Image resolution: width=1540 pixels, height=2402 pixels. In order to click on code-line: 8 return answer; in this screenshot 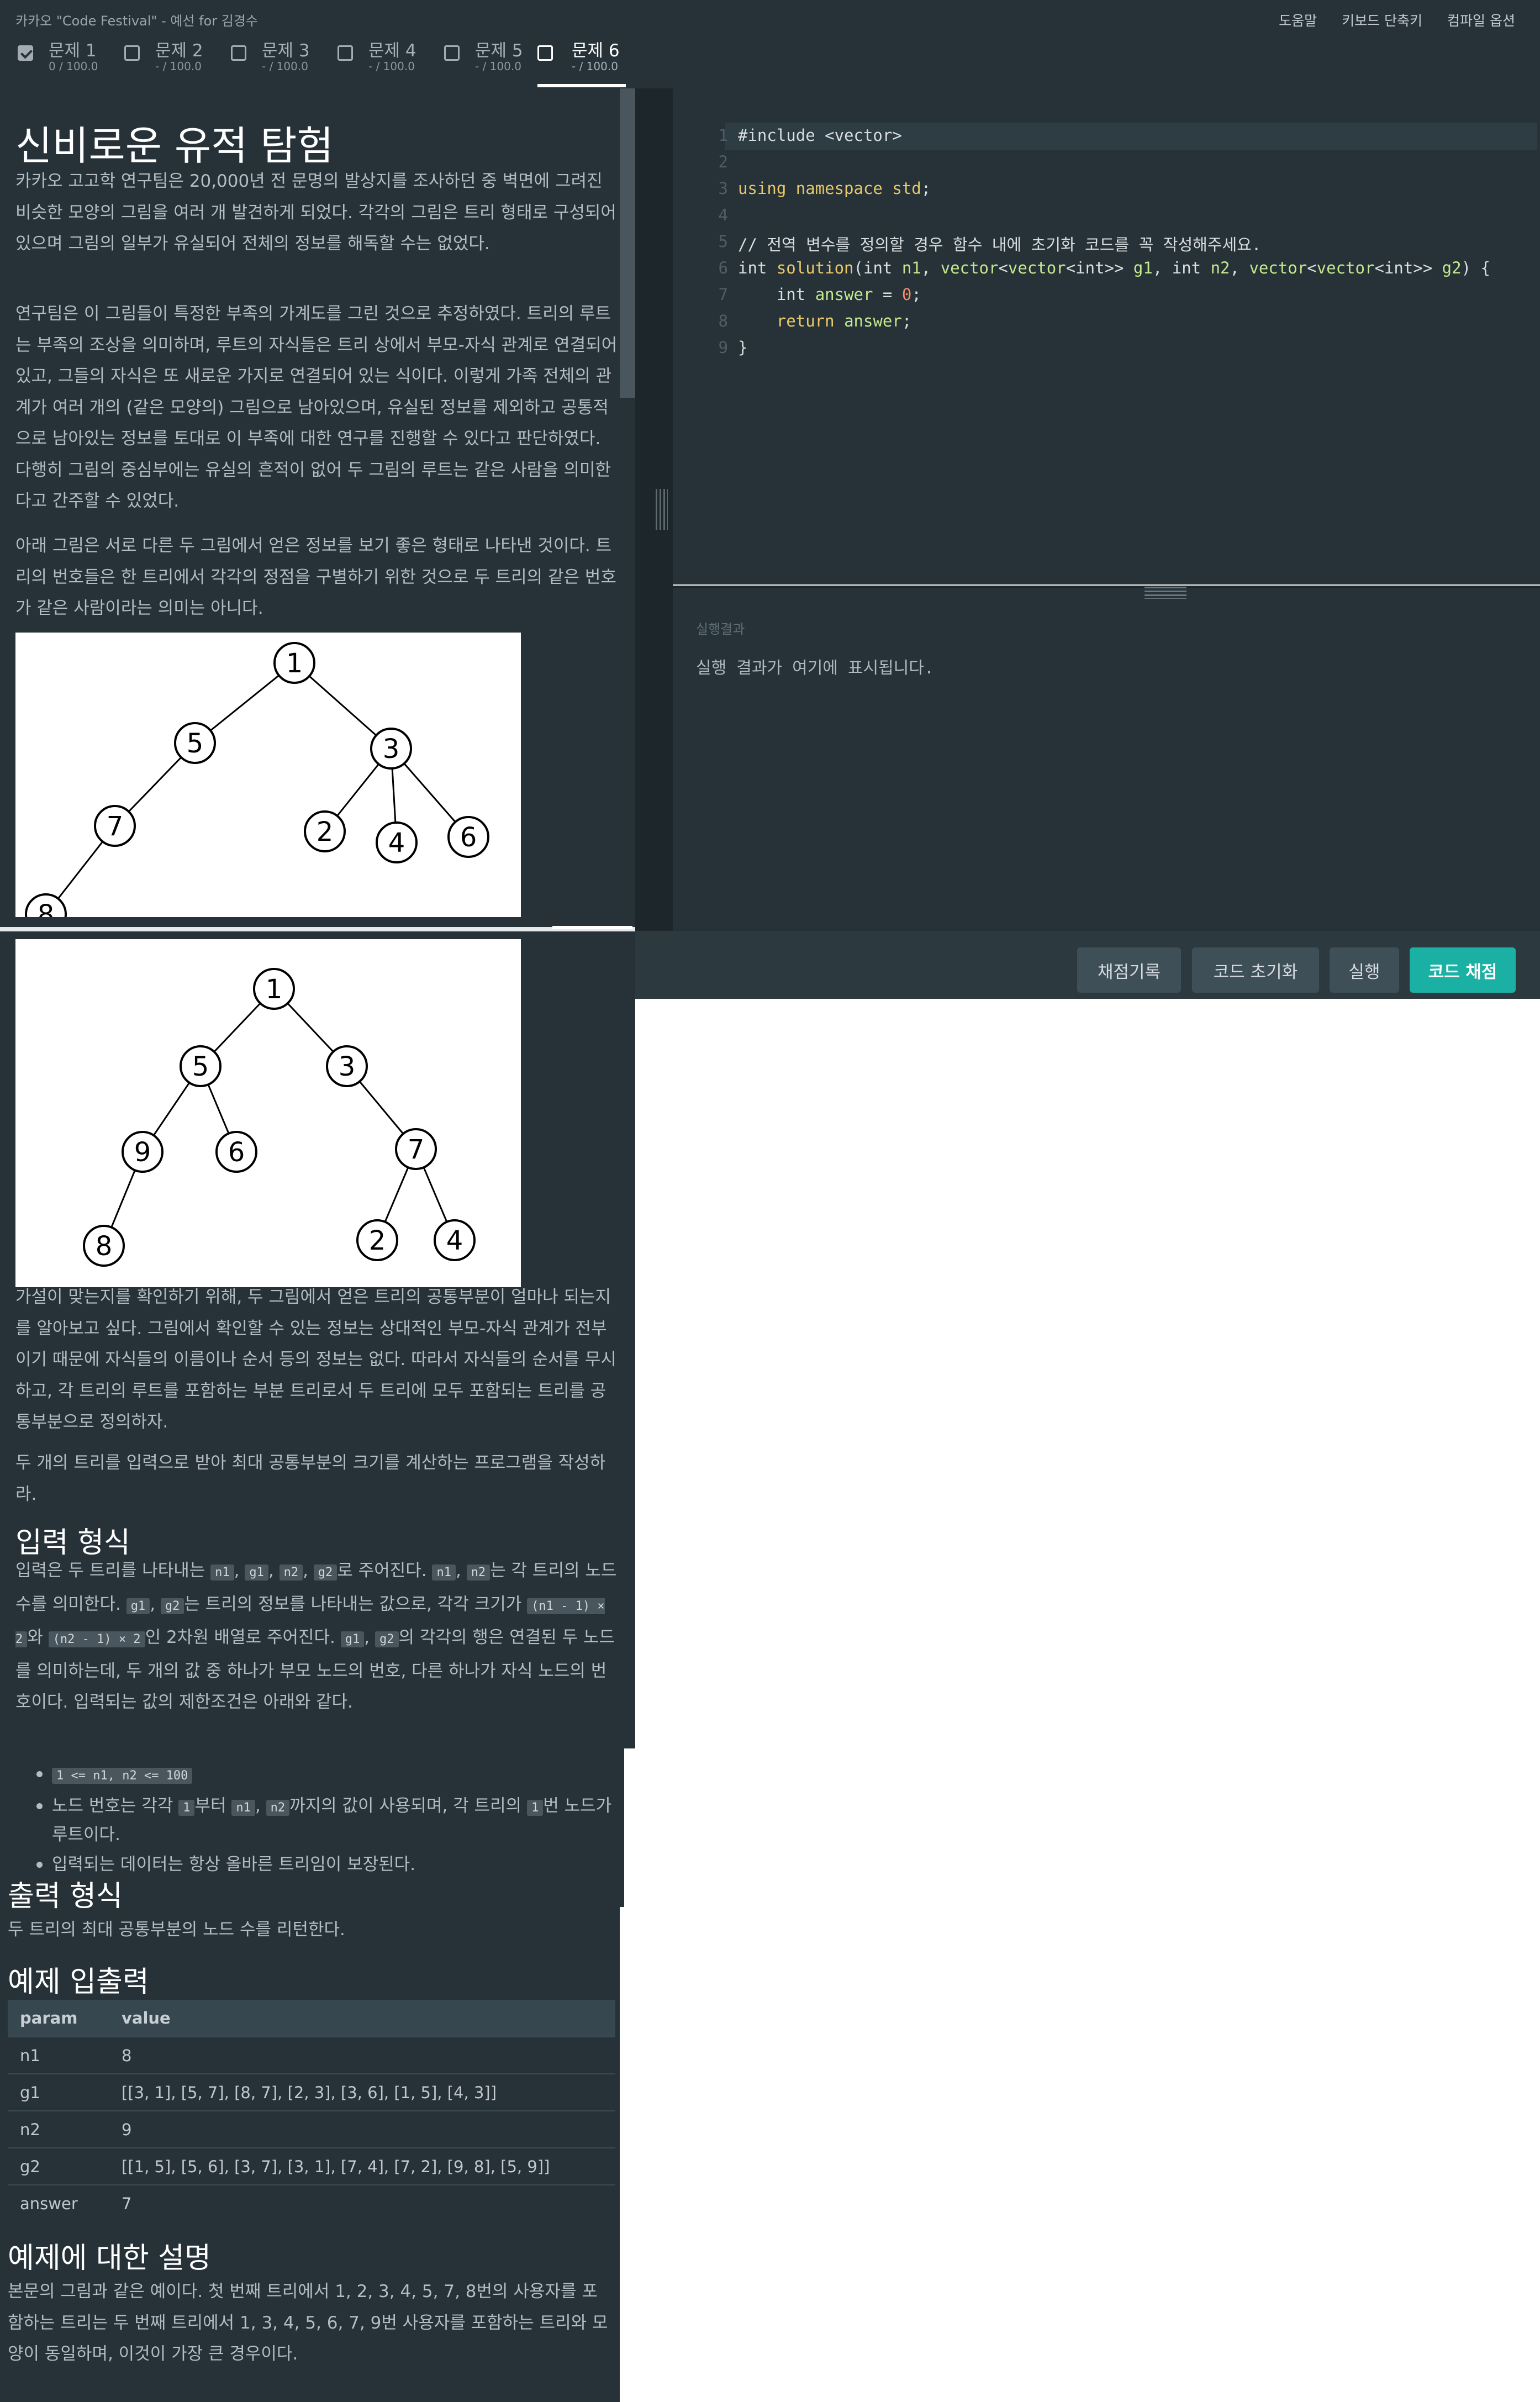, I will do `click(815, 321)`.